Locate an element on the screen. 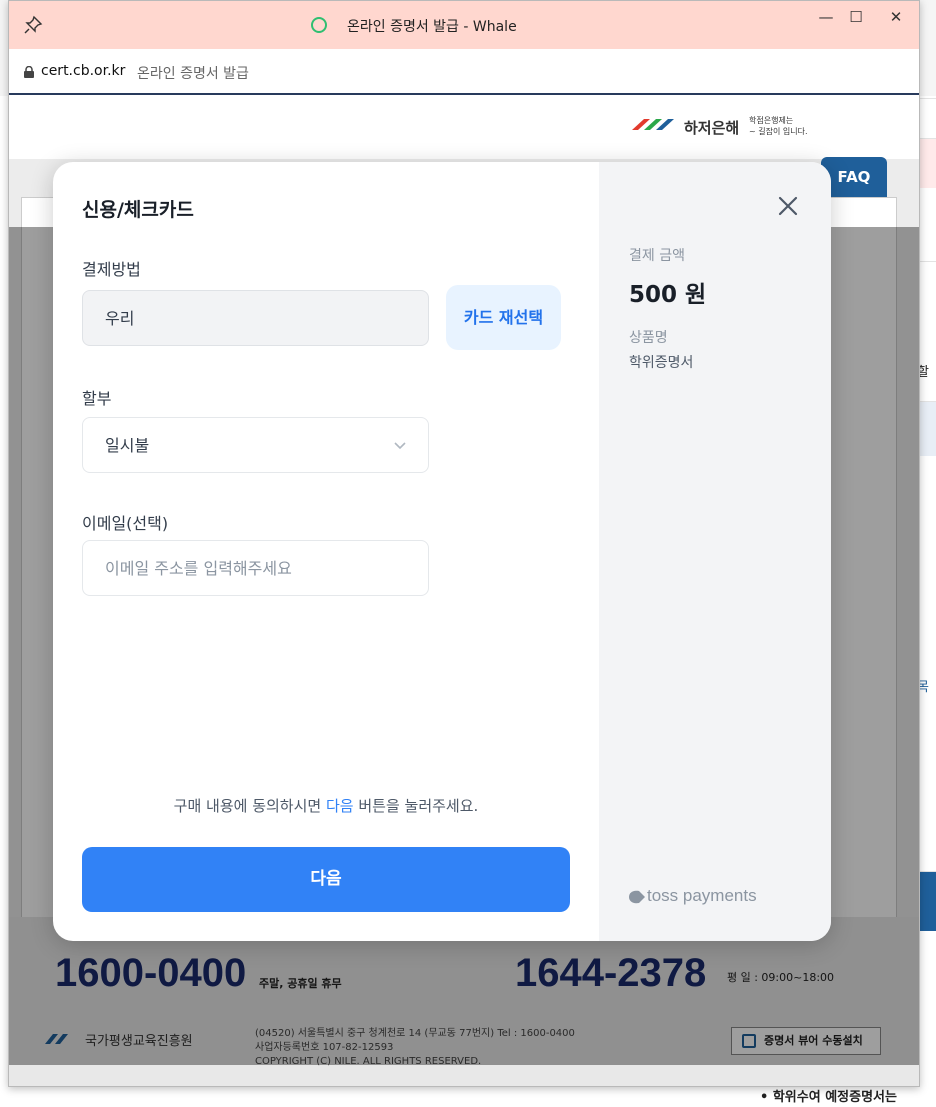 This screenshot has height=1107, width=936. window-titlebar: 온라인 증명서 발급 - Whale — ☐ ✕ is located at coordinates (464, 25).